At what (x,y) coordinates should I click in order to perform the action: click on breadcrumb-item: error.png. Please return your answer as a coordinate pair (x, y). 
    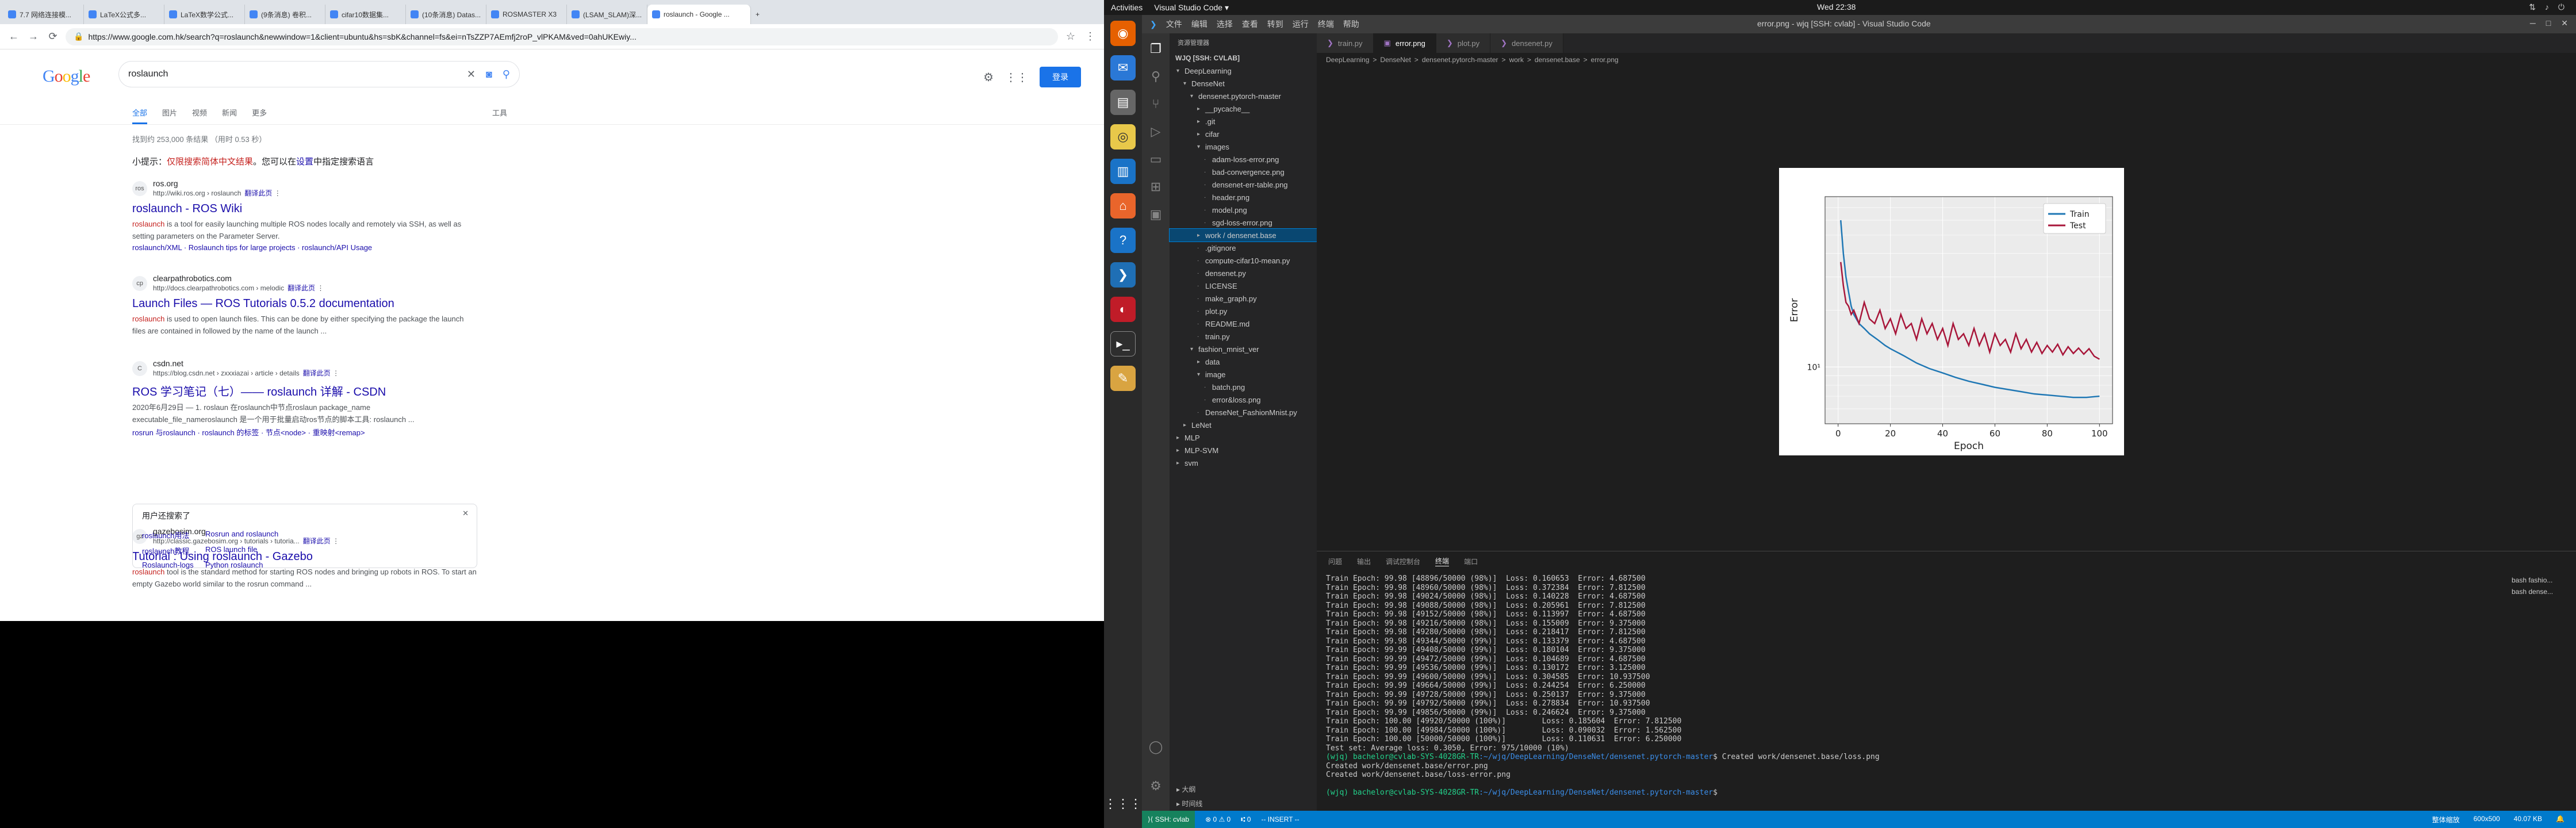
    Looking at the image, I should click on (1605, 60).